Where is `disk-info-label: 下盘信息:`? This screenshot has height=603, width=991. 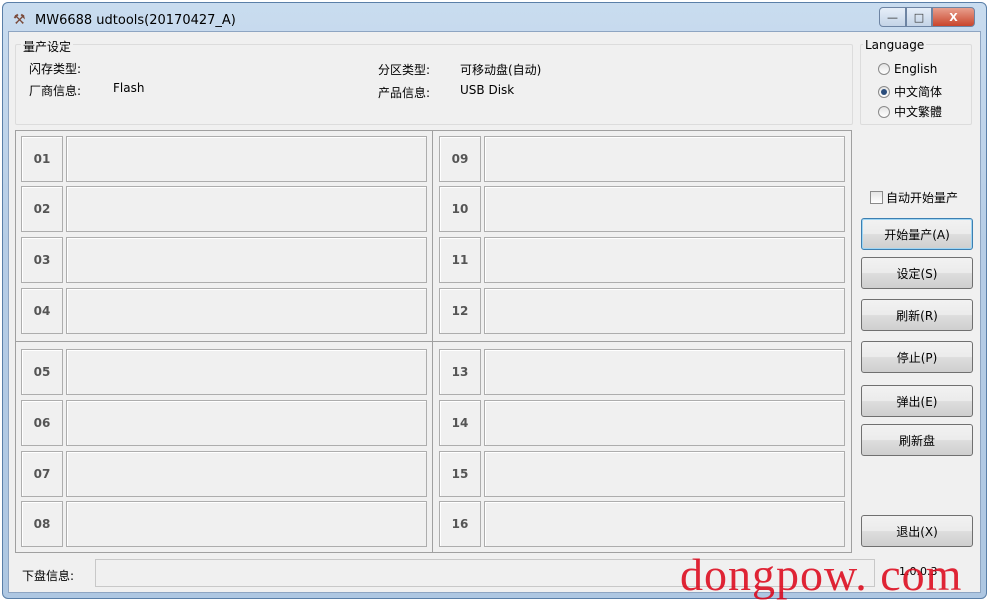 disk-info-label: 下盘信息: is located at coordinates (48, 576).